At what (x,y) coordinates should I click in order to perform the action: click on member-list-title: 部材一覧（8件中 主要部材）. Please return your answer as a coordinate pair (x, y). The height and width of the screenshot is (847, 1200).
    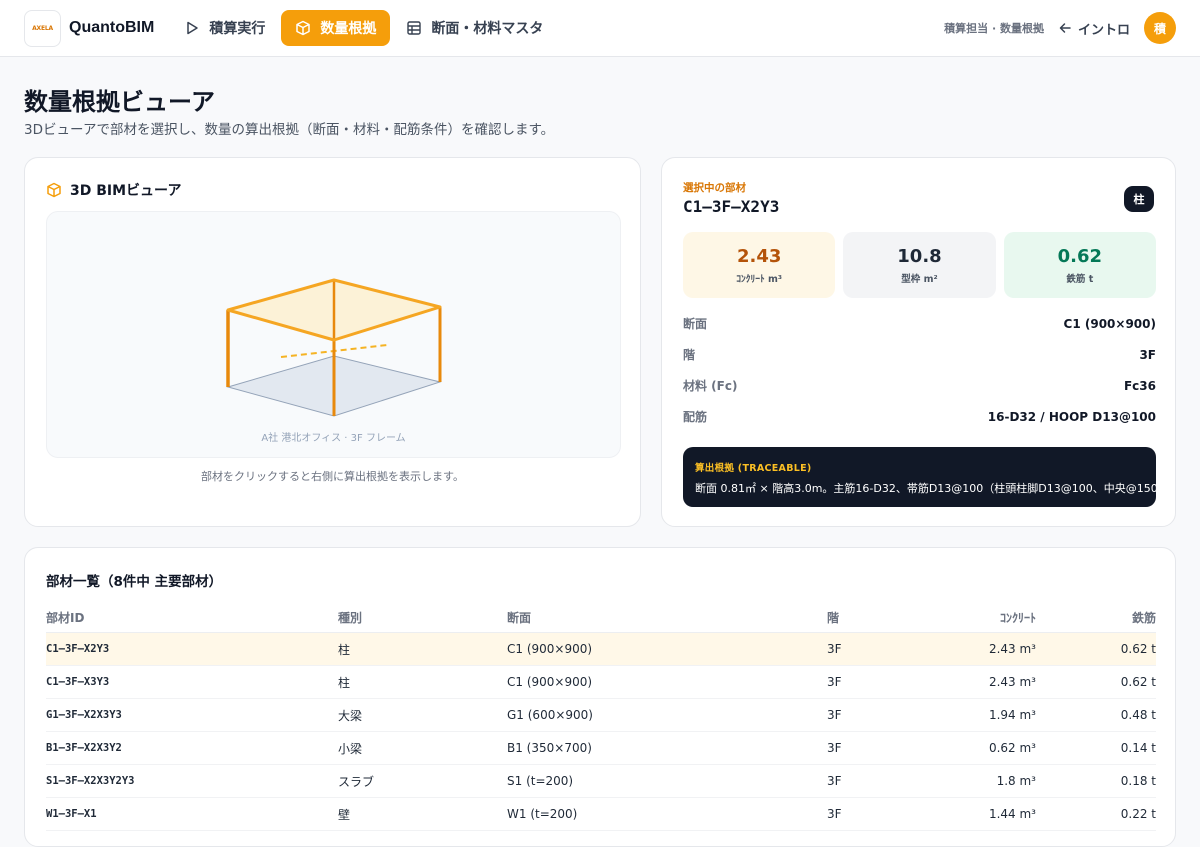
    Looking at the image, I should click on (134, 582).